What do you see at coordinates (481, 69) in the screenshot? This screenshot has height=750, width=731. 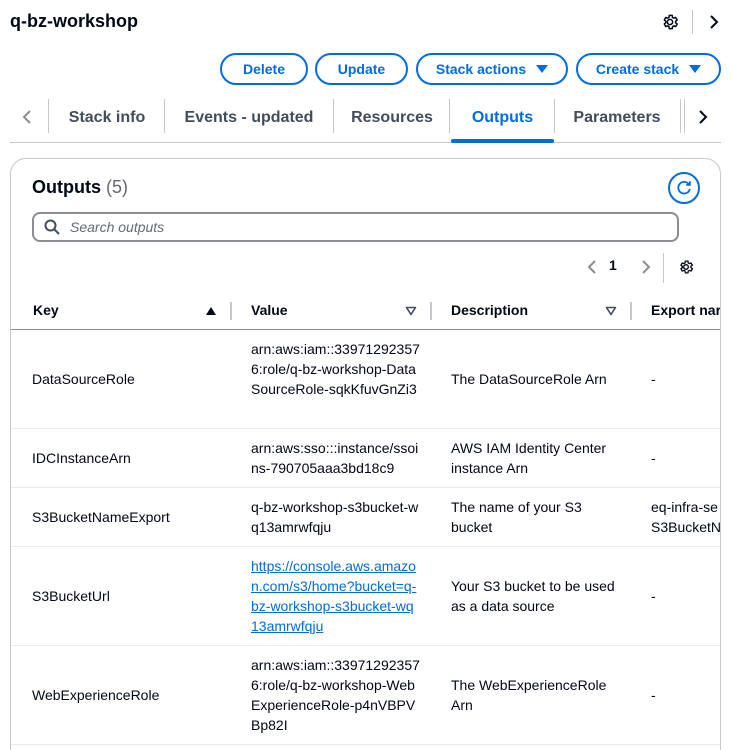 I see `stack-actions-label: Stack actions` at bounding box center [481, 69].